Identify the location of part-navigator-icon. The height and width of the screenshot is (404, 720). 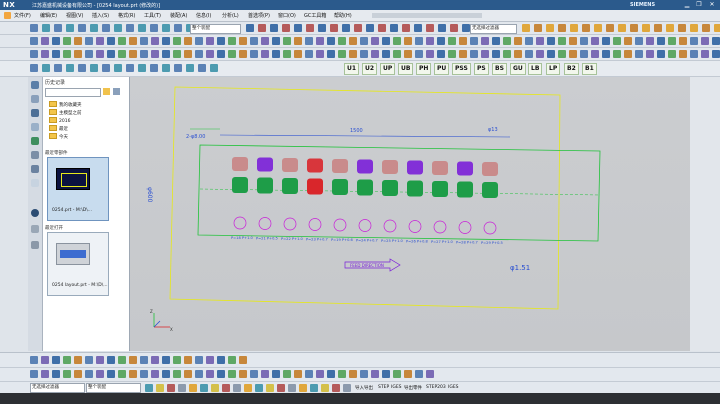
(35, 113).